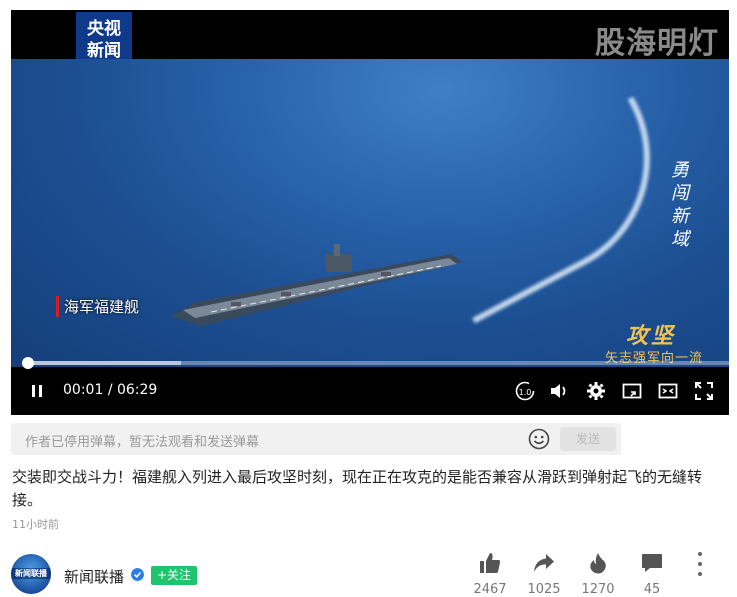  What do you see at coordinates (598, 563) in the screenshot?
I see `flame-icon` at bounding box center [598, 563].